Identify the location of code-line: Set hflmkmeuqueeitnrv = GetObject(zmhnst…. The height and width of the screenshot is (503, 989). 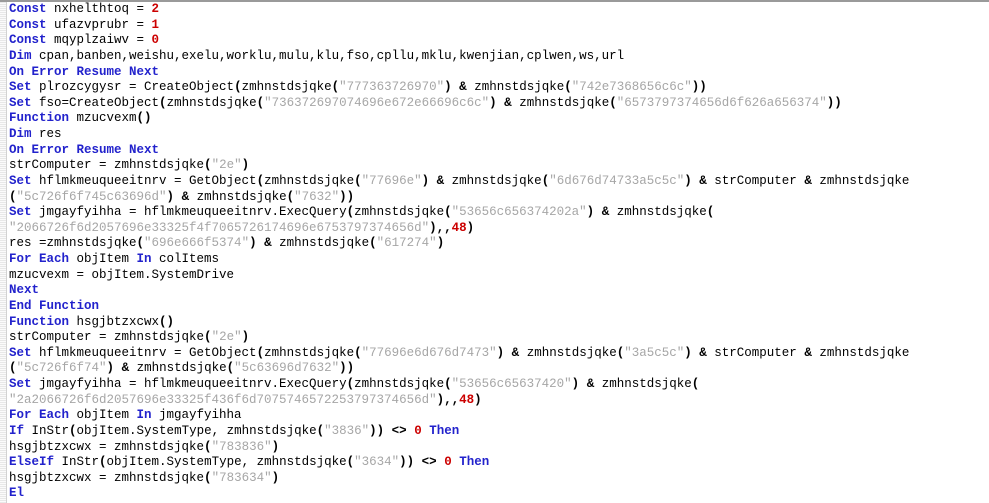
(499, 182).